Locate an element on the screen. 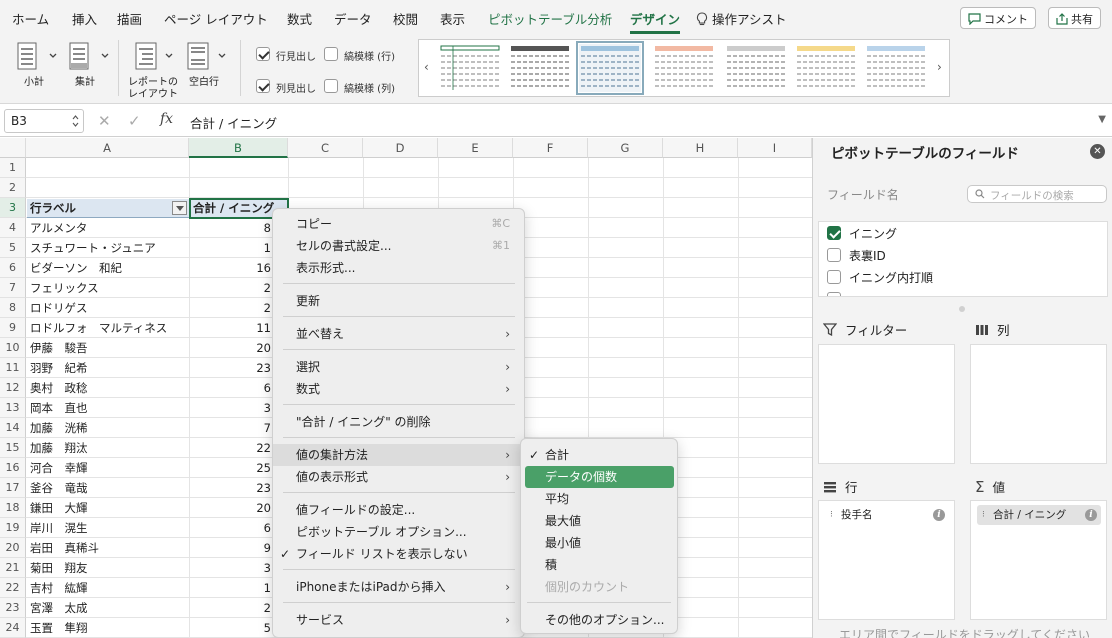  cancel-icon: ✕ is located at coordinates (104, 121).